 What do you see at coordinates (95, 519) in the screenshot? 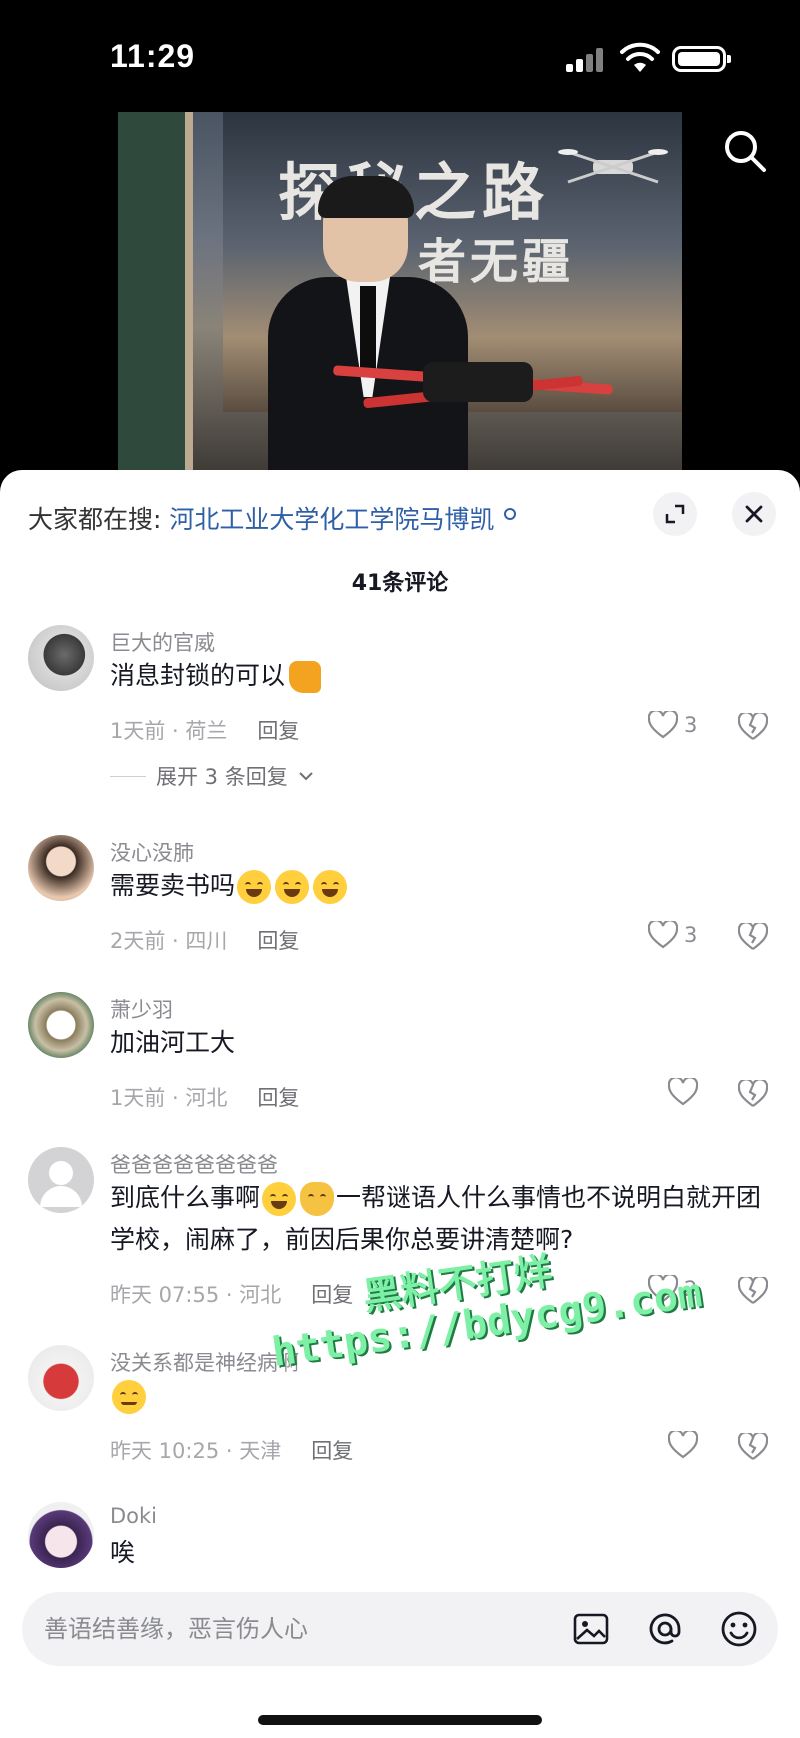
I see `hot-search-label: 大家都在搜:` at bounding box center [95, 519].